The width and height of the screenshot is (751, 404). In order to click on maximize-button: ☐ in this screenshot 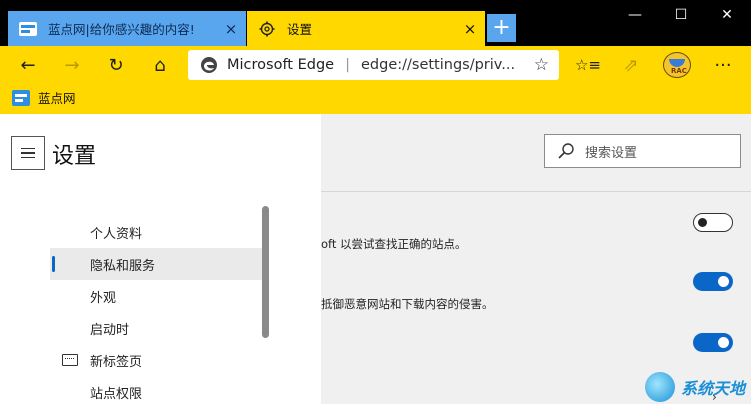, I will do `click(681, 16)`.